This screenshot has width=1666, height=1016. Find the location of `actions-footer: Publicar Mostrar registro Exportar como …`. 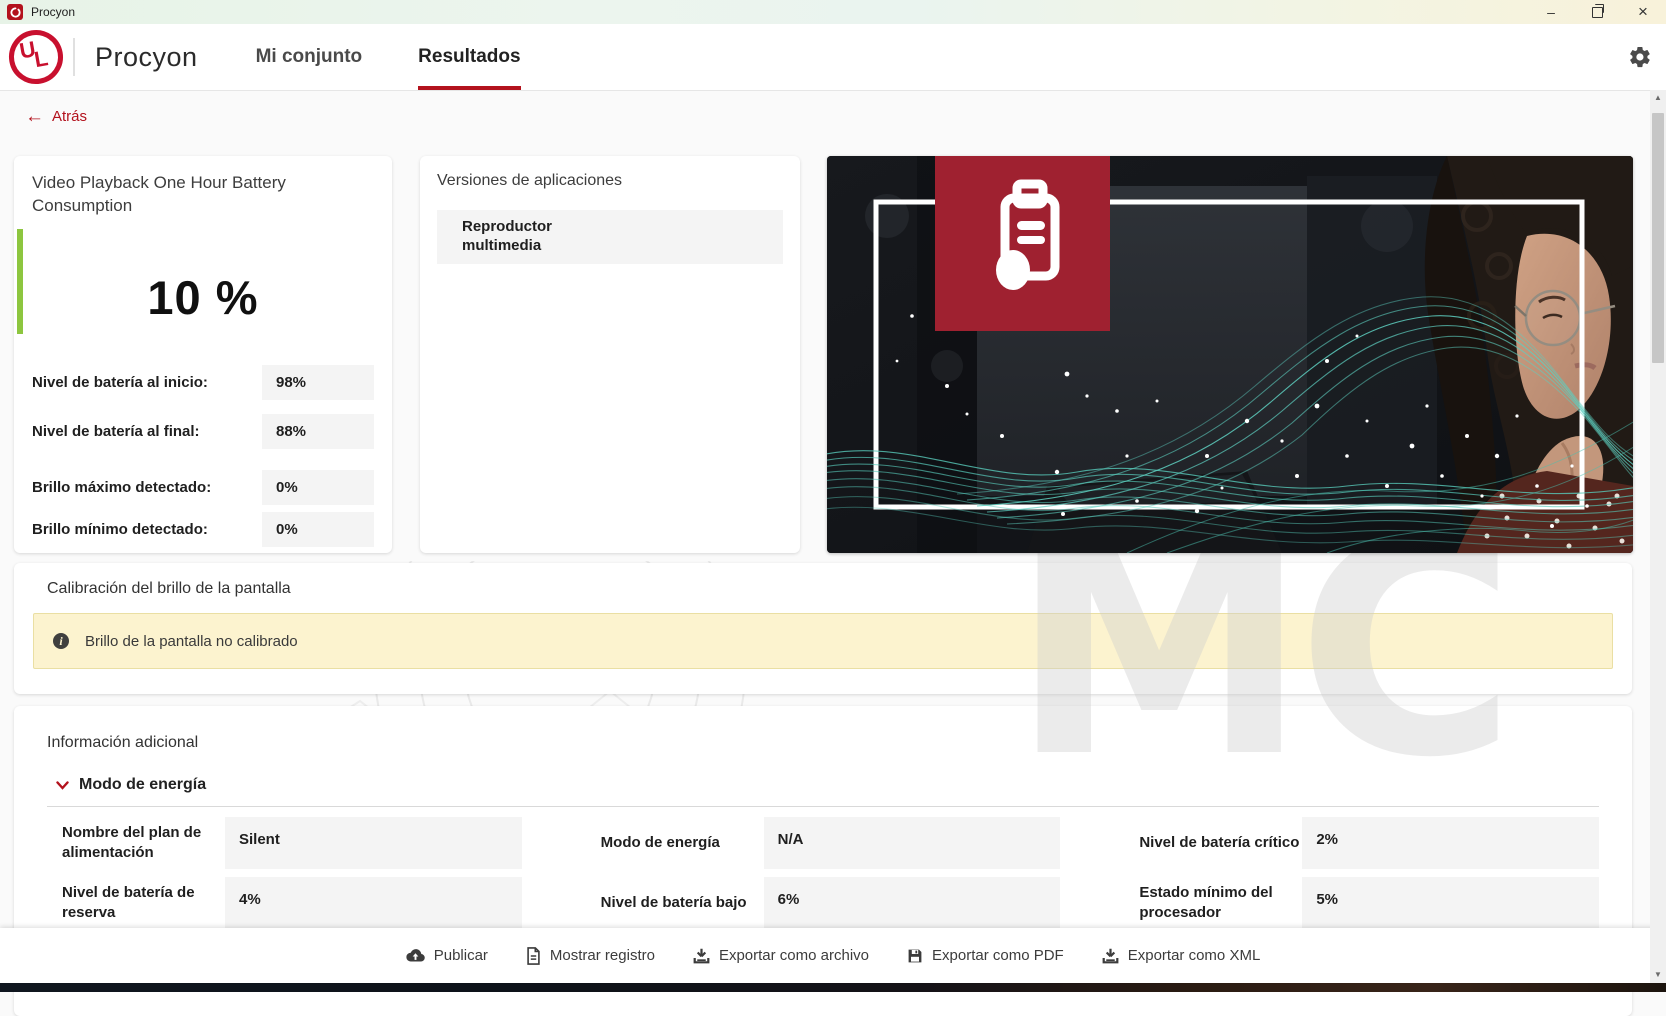

actions-footer: Publicar Mostrar registro Exportar como … is located at coordinates (833, 955).